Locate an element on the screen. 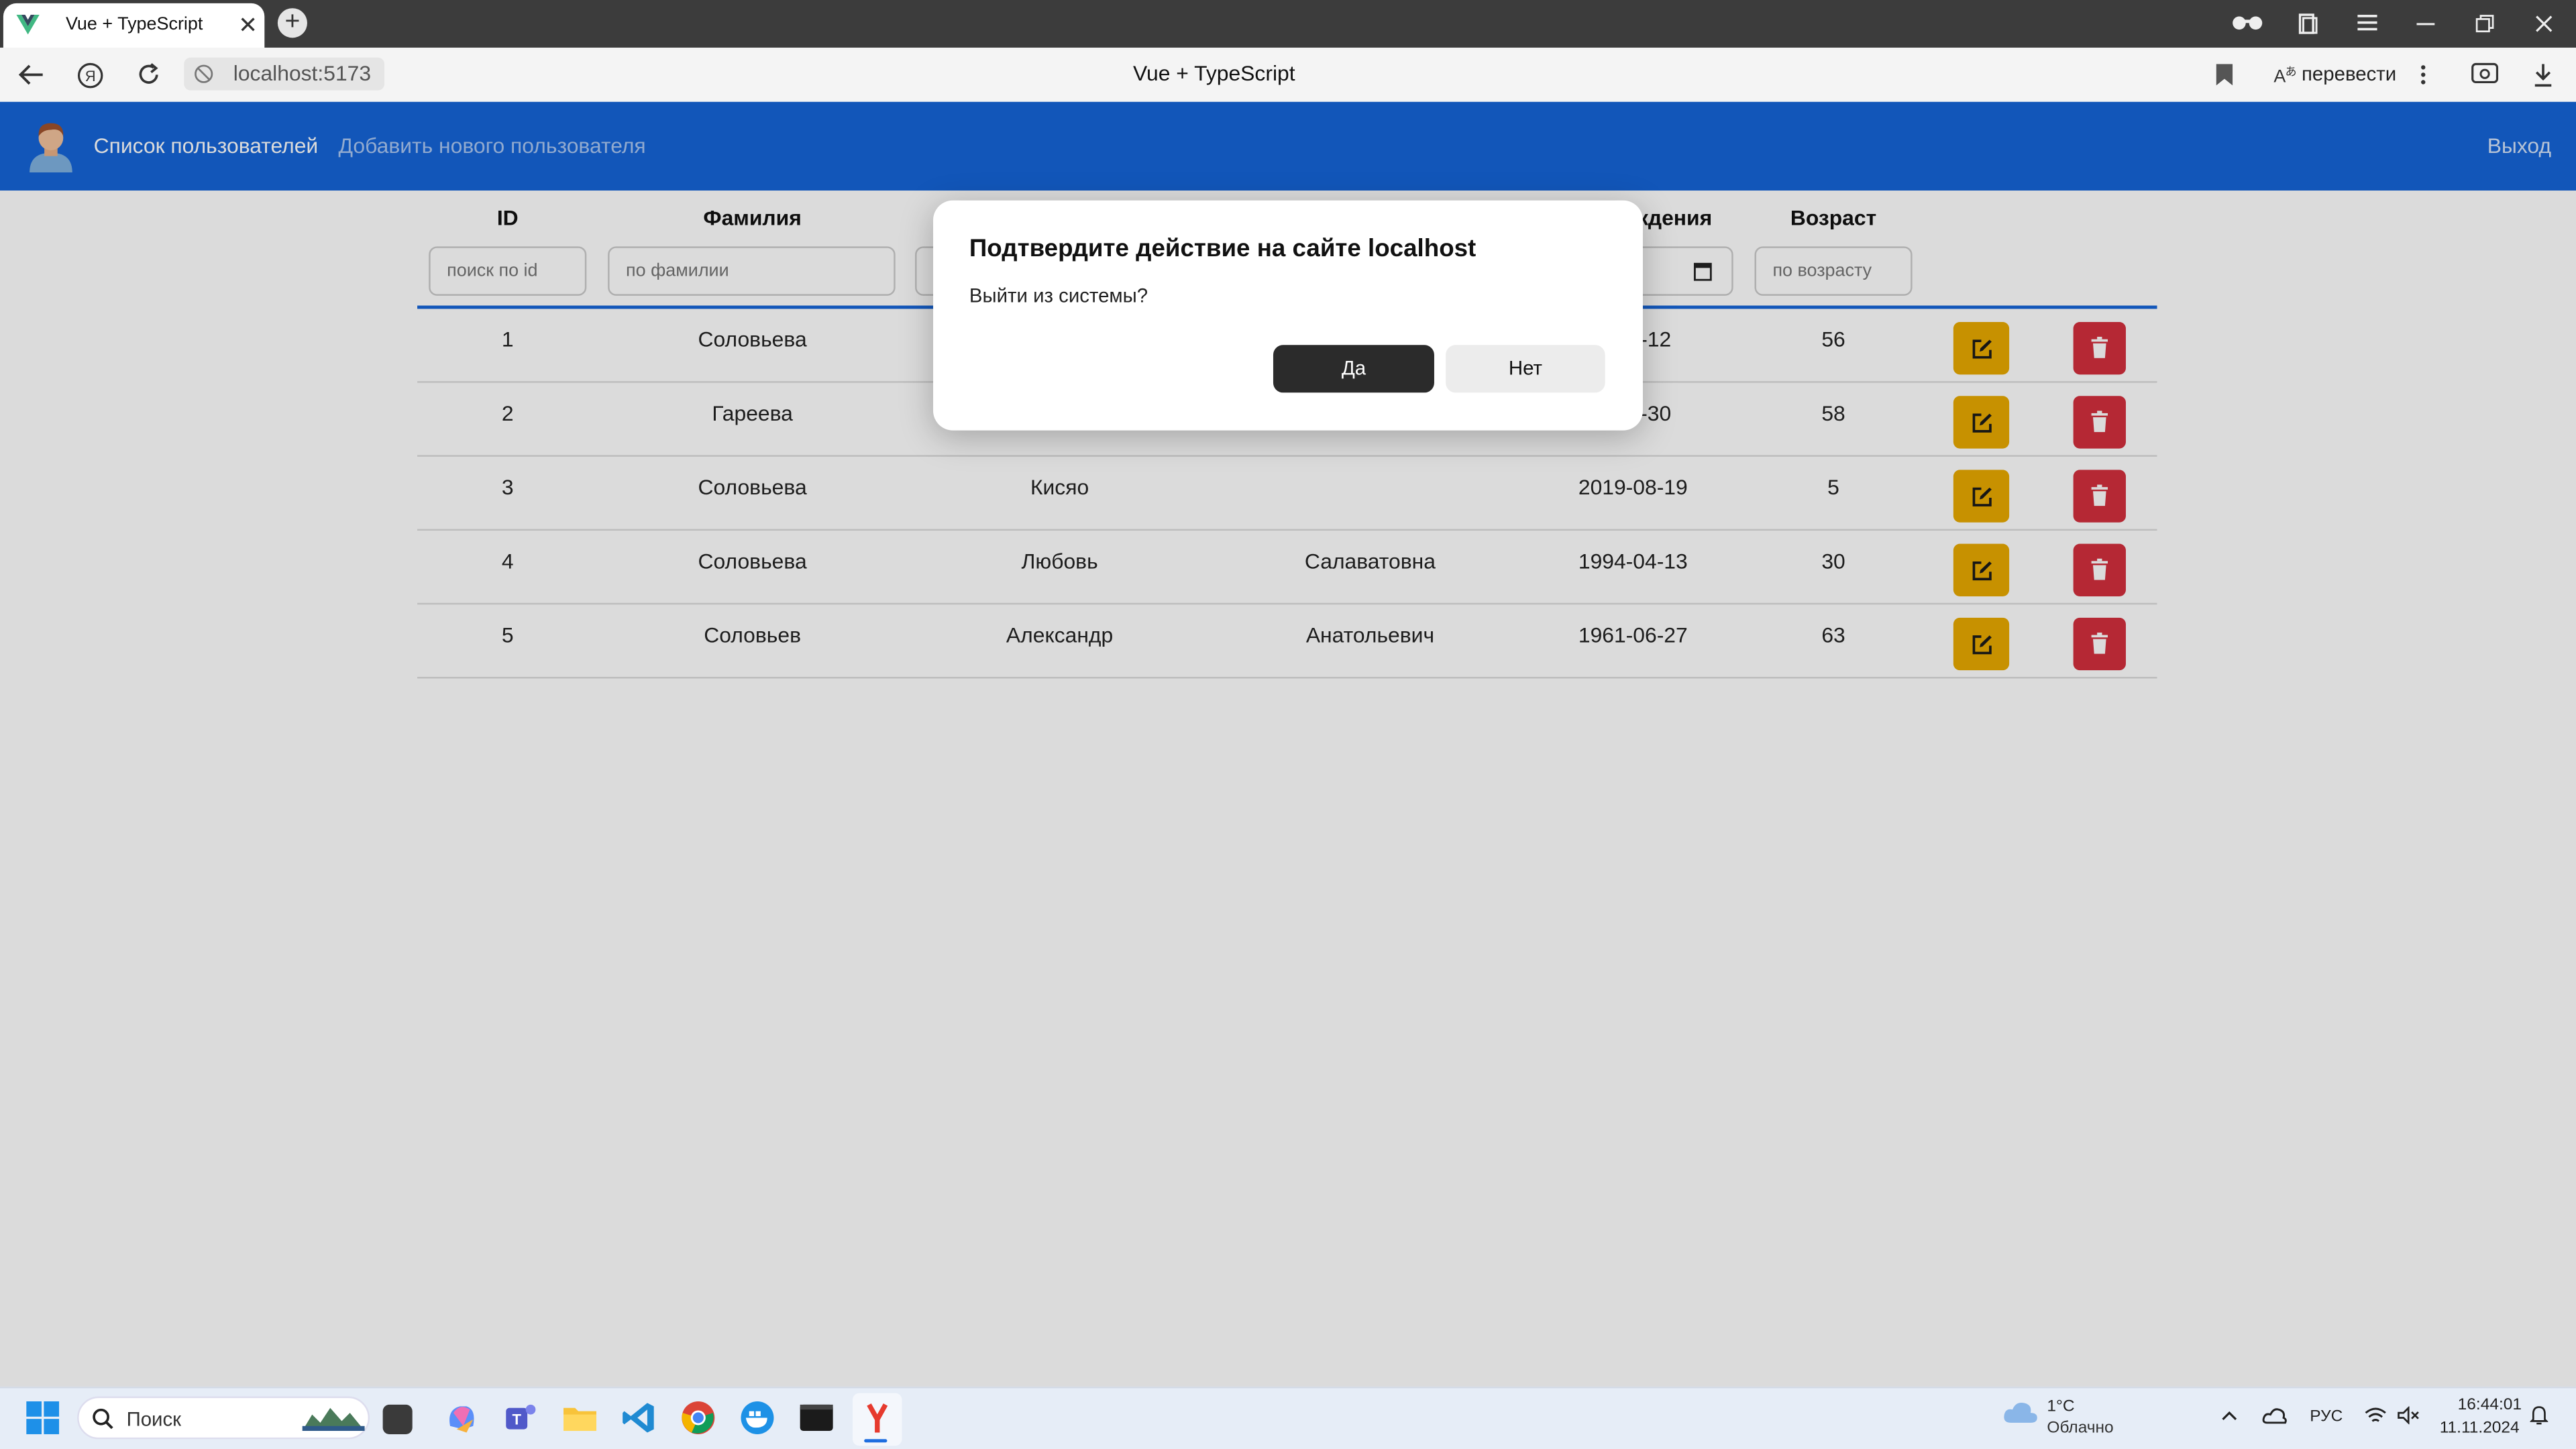 This screenshot has height=1449, width=2576. copilot-icon is located at coordinates (461, 1418).